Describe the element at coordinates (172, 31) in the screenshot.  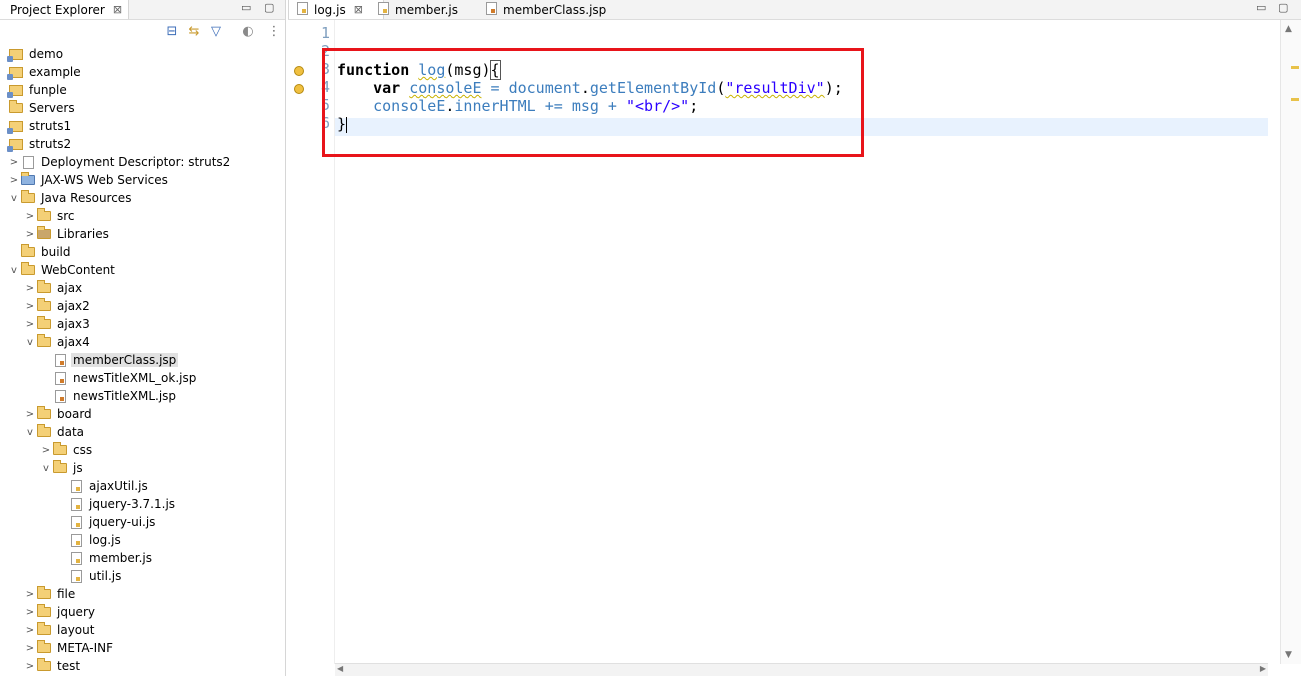
I see `collapse-all-icon: ⊟` at that location.